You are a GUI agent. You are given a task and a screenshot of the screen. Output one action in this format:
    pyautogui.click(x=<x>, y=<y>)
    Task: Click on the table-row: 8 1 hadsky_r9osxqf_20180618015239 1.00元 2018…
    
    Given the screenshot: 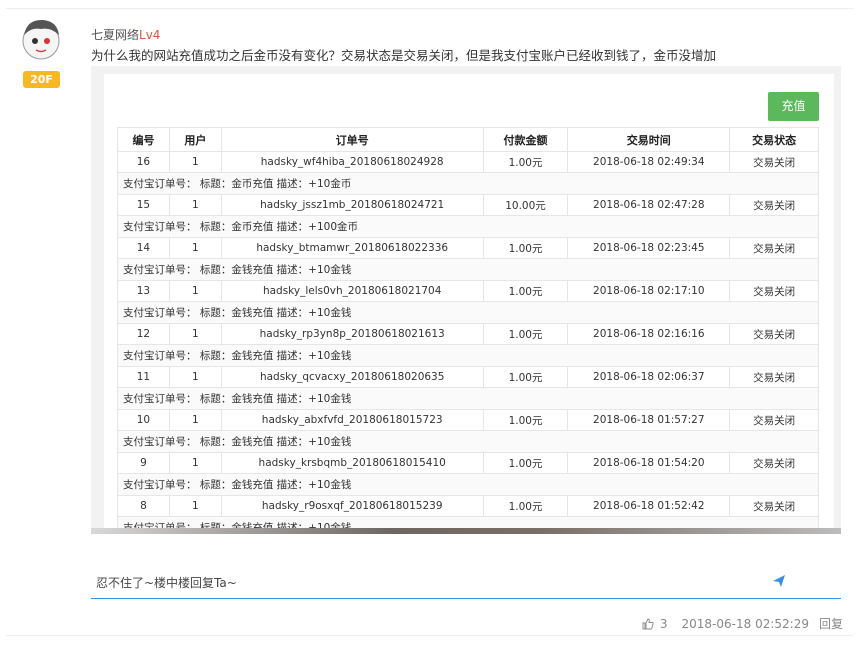 What is the action you would take?
    pyautogui.click(x=468, y=506)
    